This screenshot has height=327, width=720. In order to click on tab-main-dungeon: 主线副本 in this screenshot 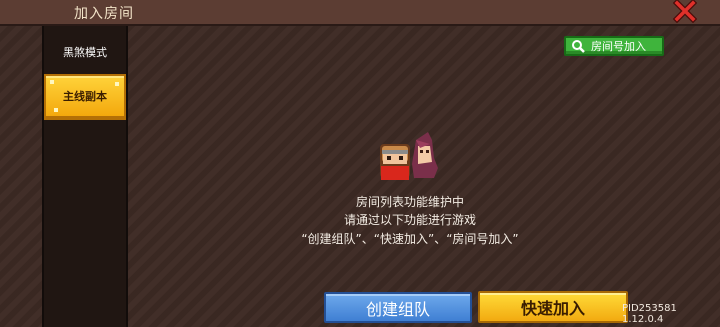, I will do `click(85, 97)`.